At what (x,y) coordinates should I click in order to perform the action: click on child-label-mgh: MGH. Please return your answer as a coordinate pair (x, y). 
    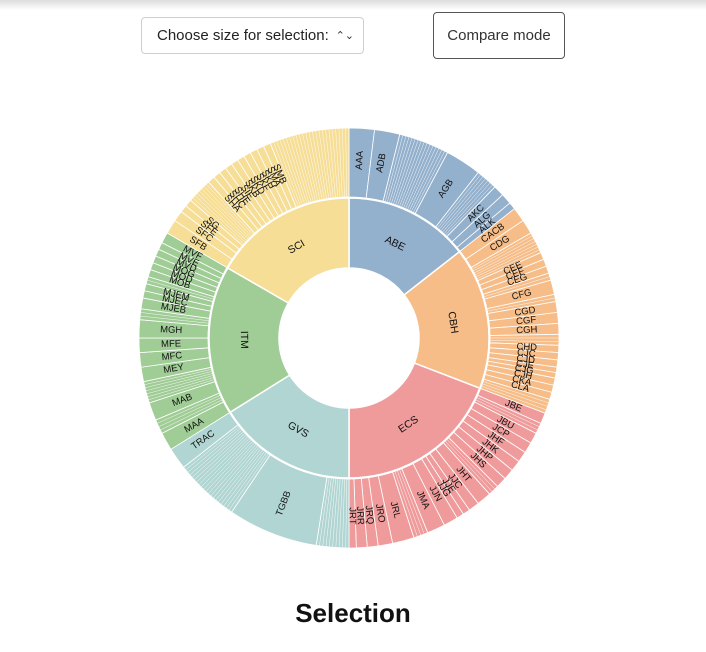
    Looking at the image, I should click on (171, 330).